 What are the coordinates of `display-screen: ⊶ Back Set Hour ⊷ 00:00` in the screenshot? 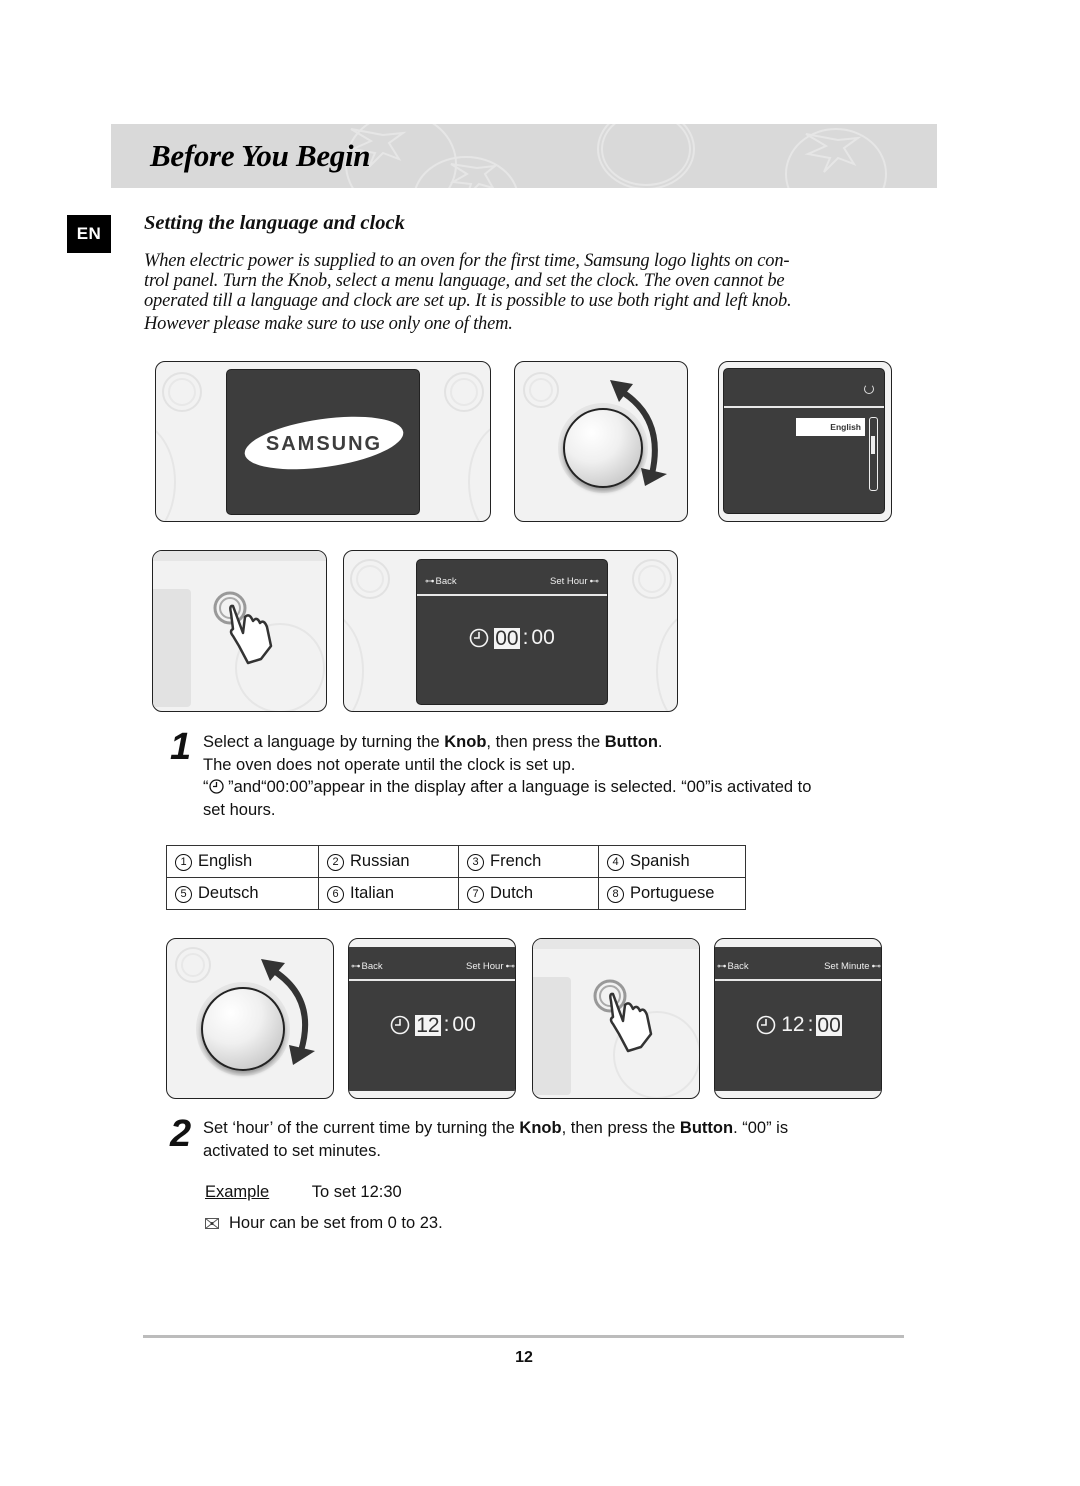 It's located at (512, 632).